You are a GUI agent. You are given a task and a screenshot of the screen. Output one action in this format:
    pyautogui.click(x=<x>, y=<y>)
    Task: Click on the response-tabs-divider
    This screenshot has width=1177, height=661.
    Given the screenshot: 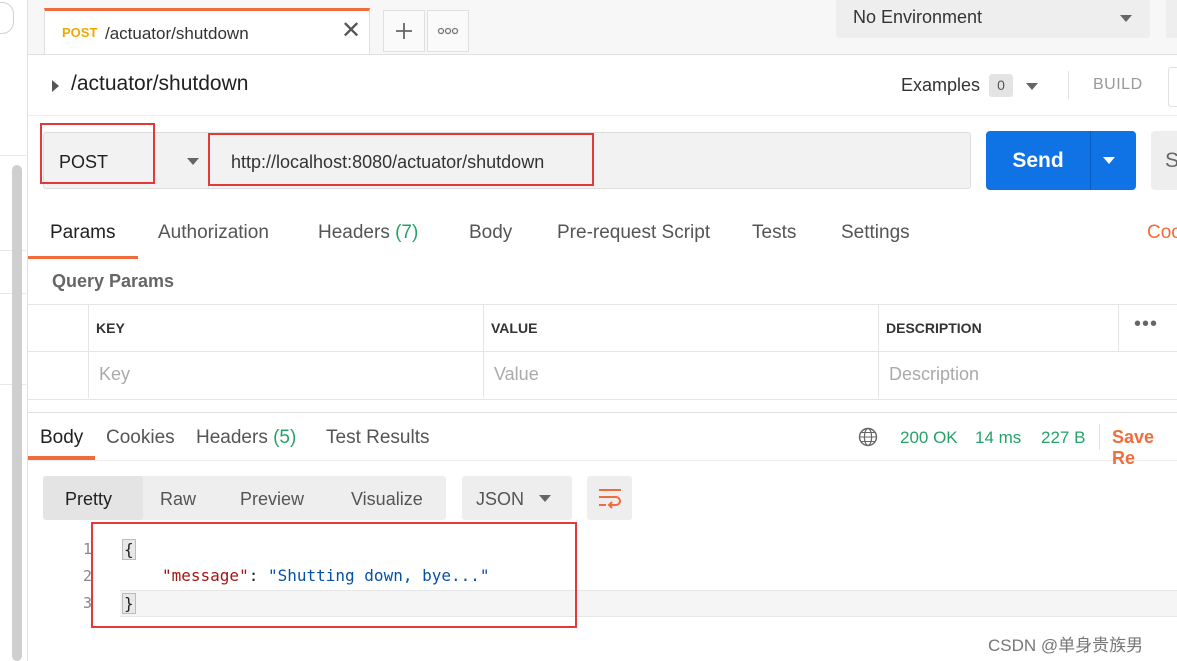 What is the action you would take?
    pyautogui.click(x=602, y=460)
    